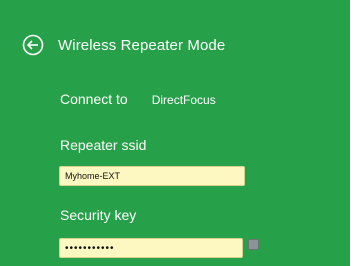 The width and height of the screenshot is (356, 266). Describe the element at coordinates (183, 100) in the screenshot. I see `connected-network-name: DirectFocus` at that location.